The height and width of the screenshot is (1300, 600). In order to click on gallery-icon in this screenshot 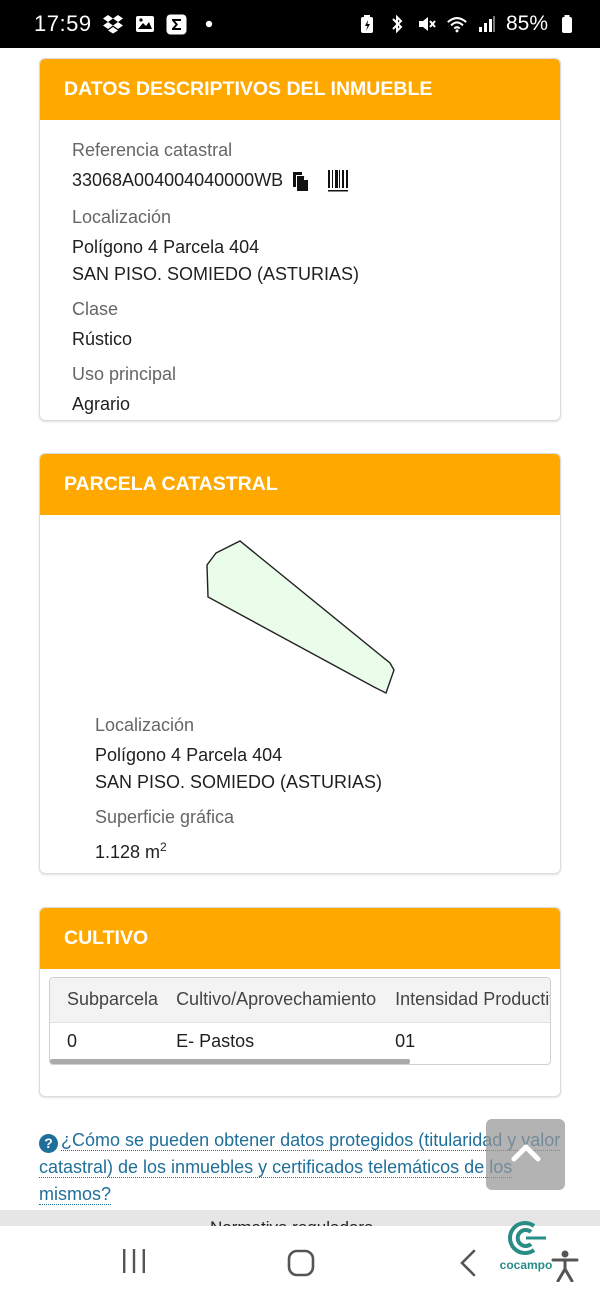, I will do `click(145, 24)`.